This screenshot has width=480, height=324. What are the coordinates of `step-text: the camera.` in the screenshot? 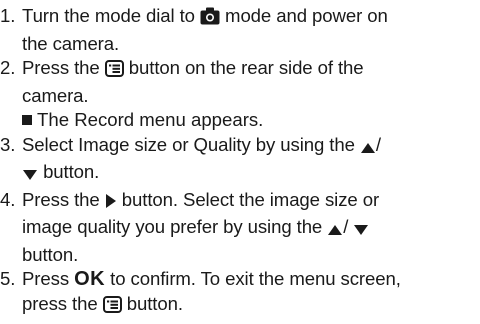 It's located at (71, 43).